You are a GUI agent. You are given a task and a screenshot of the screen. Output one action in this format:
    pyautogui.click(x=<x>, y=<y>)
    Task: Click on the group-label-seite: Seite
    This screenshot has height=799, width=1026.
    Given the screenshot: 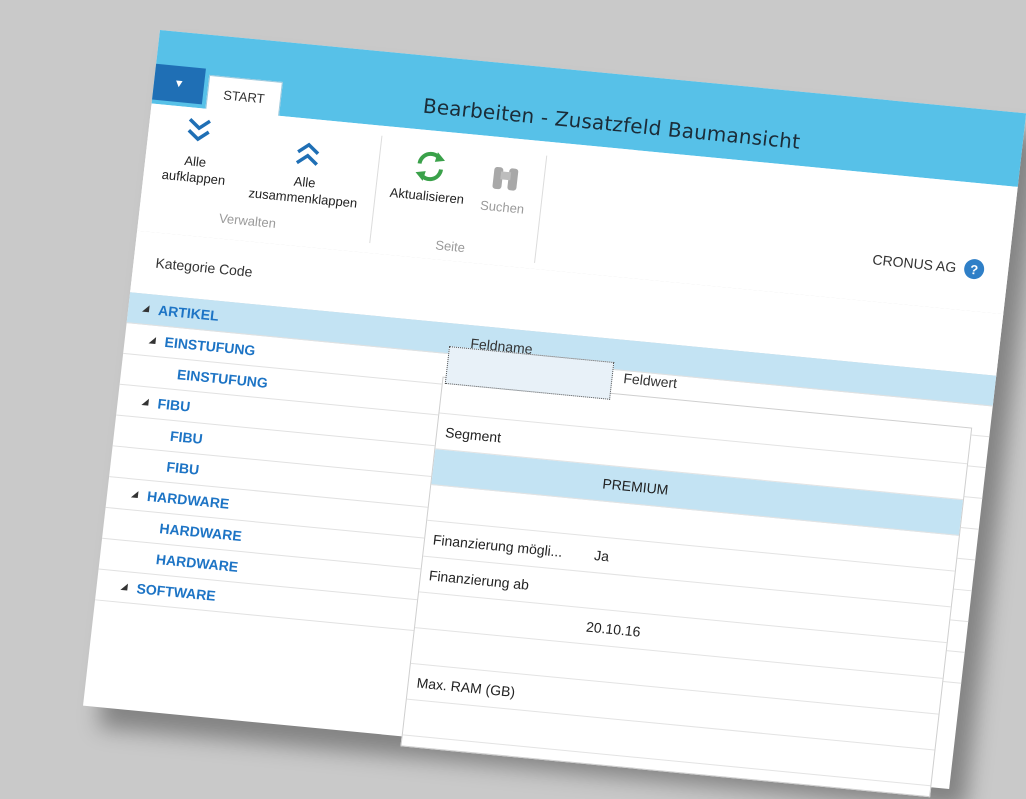 What is the action you would take?
    pyautogui.click(x=450, y=246)
    